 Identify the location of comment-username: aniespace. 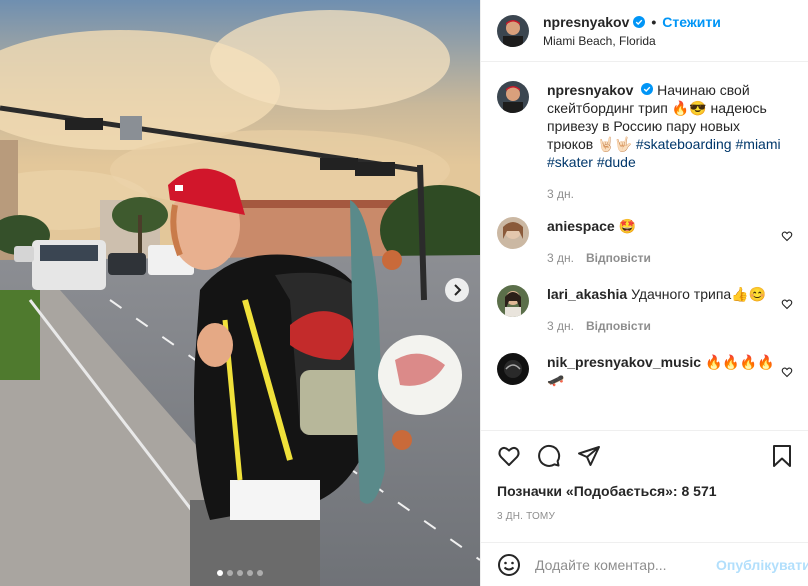
(581, 226).